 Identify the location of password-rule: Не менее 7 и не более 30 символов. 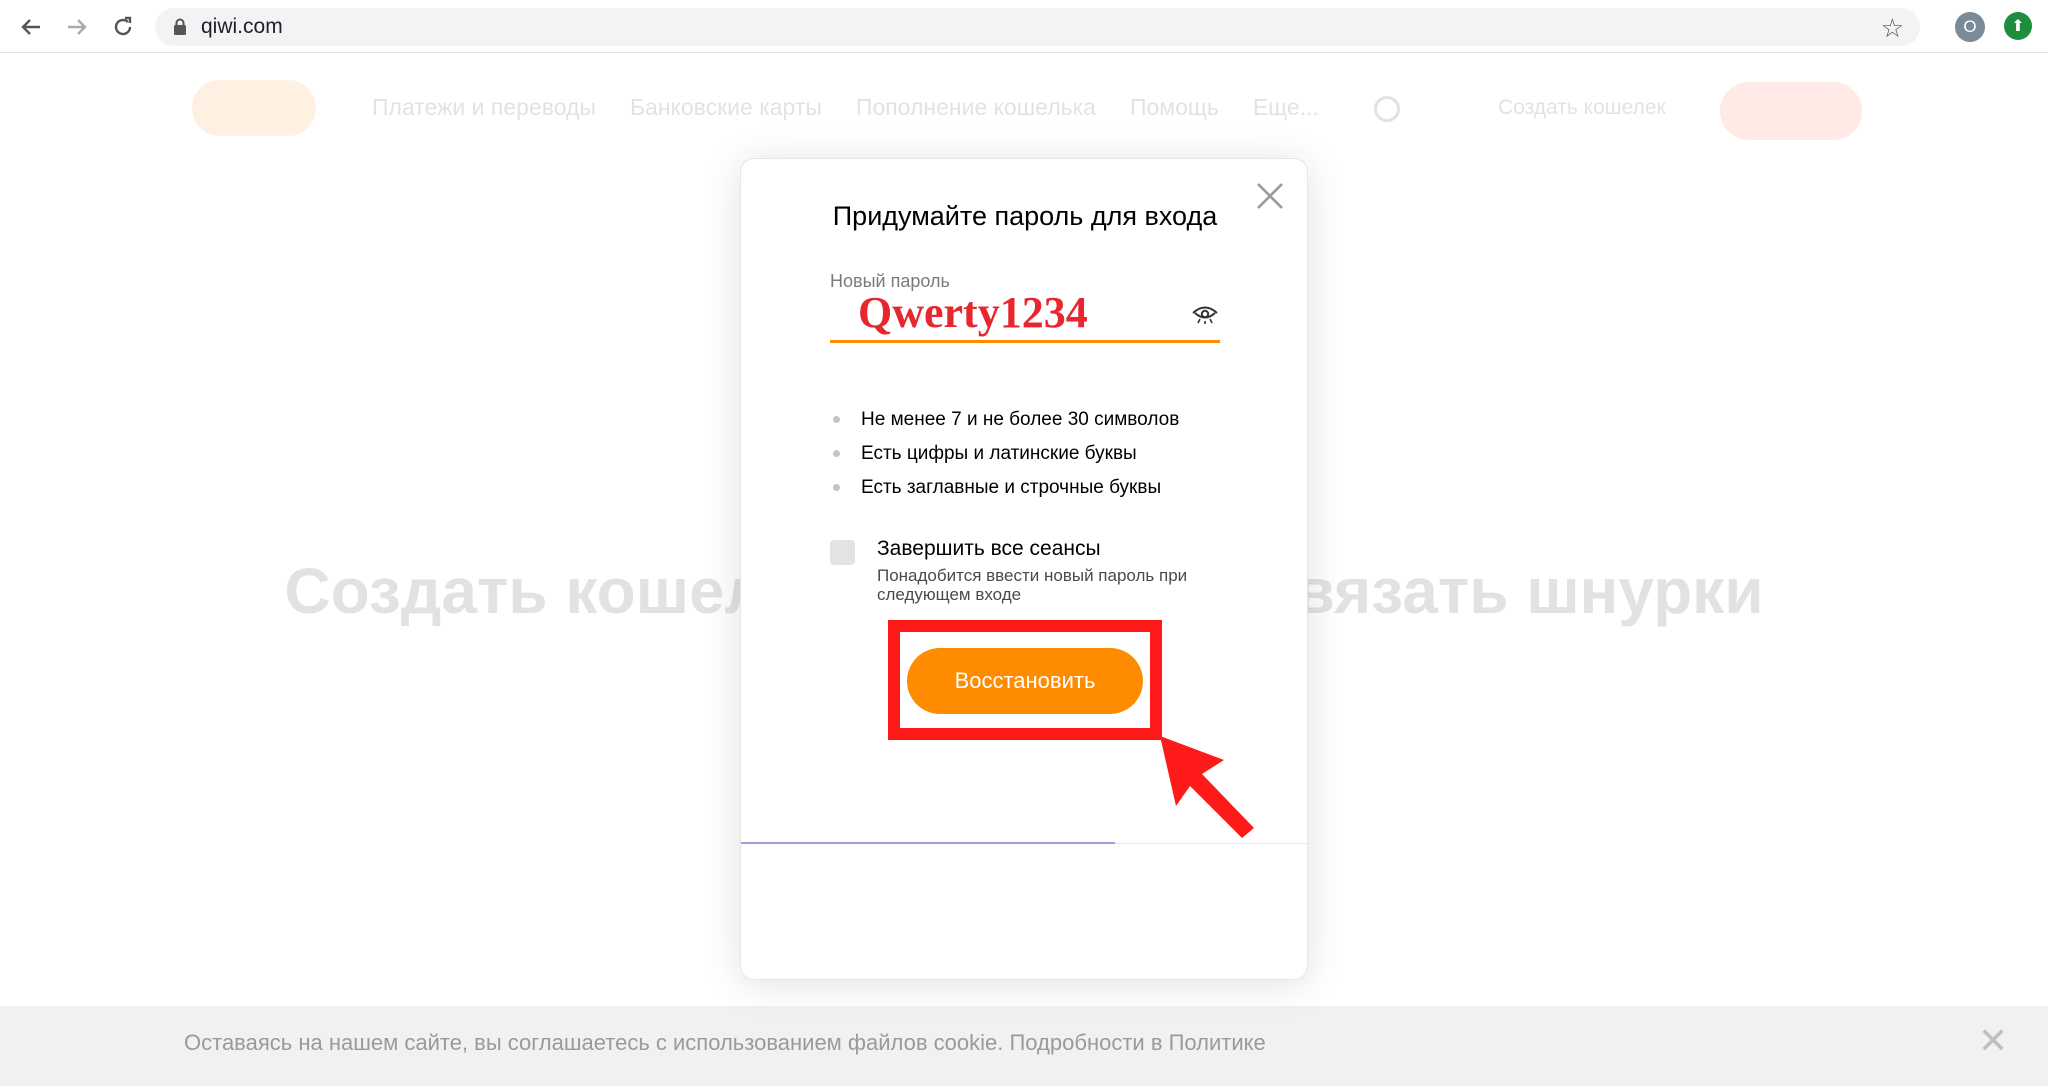
(1004, 420).